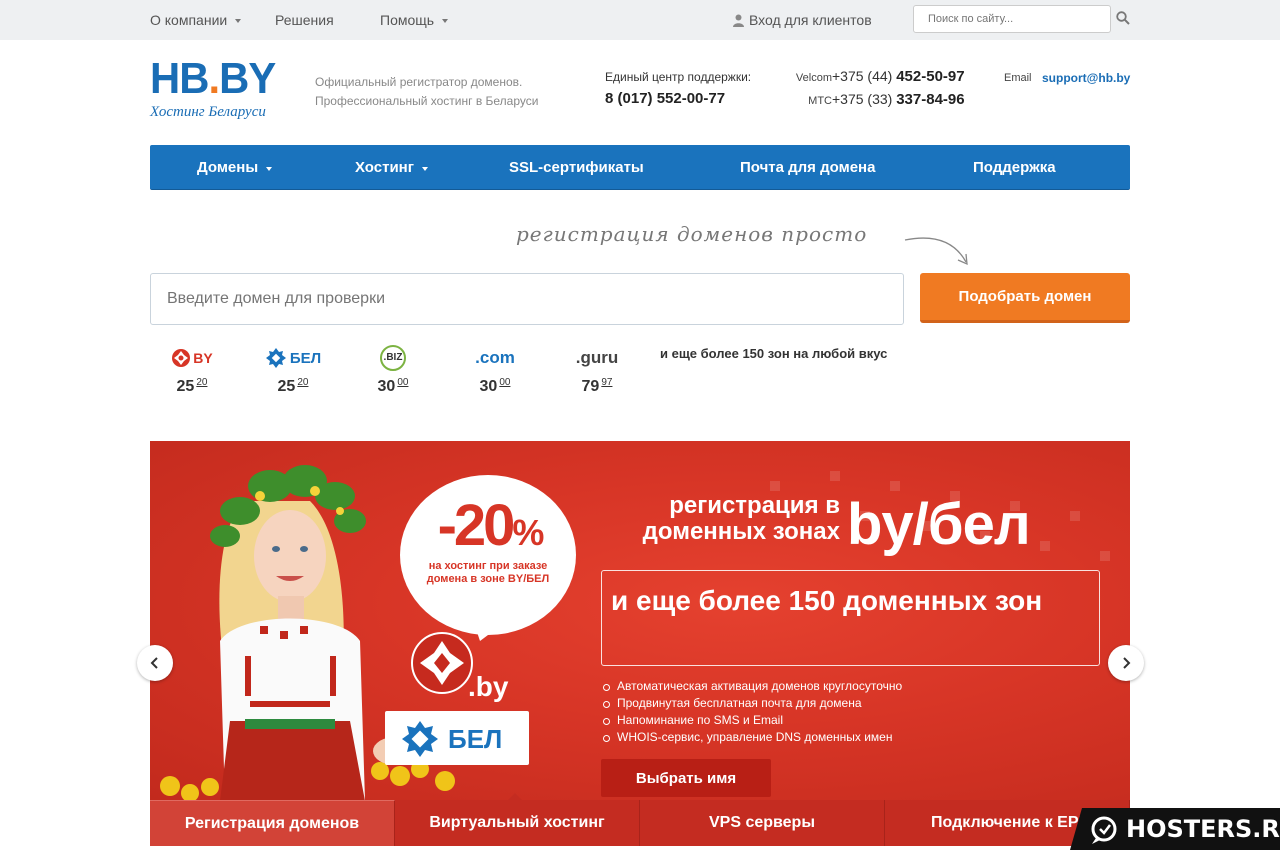  I want to click on zone-by: BY 25 20, so click(192, 369).